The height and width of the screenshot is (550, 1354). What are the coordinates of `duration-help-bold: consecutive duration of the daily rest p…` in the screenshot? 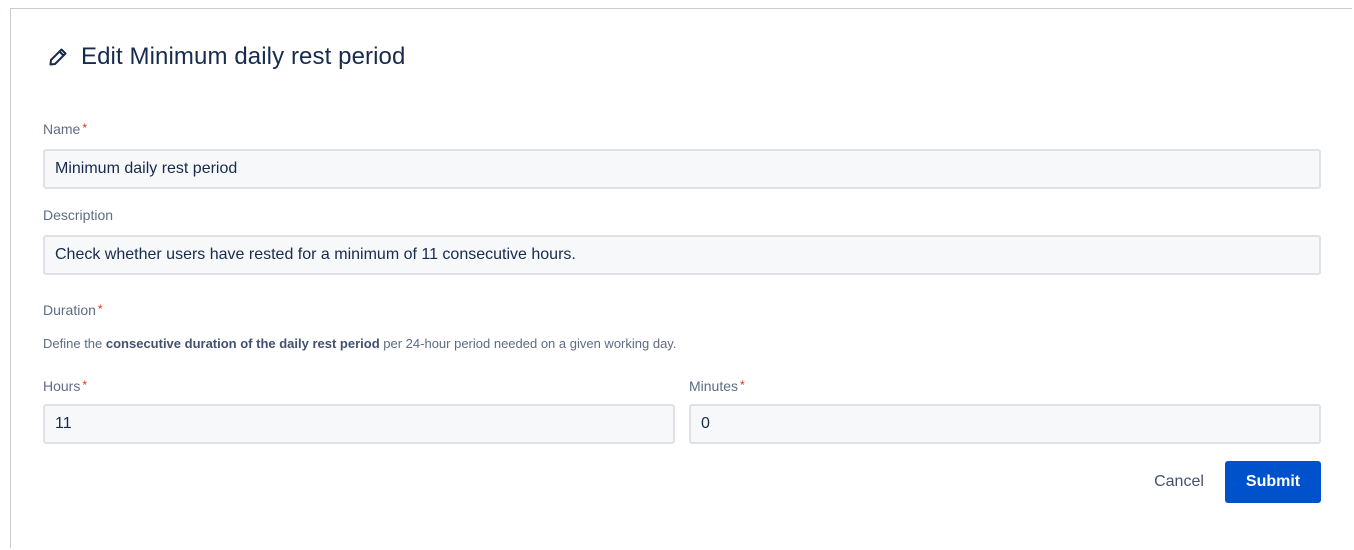 It's located at (242, 343).